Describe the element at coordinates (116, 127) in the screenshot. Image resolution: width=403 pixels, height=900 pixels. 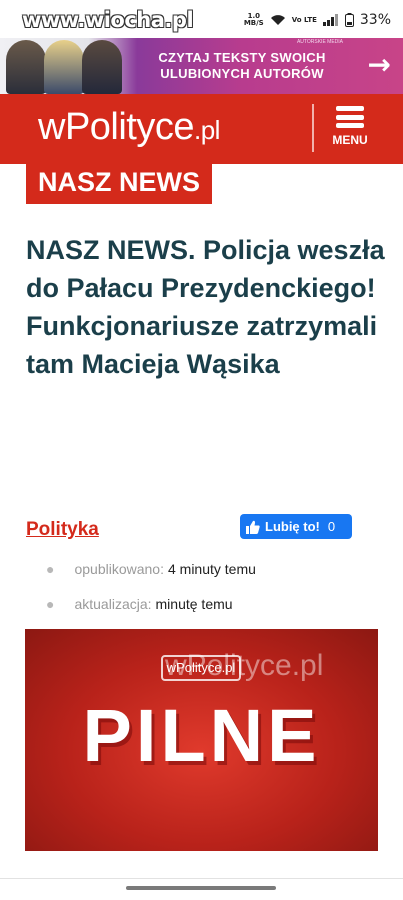
I see `logo-main: wPolityce` at that location.